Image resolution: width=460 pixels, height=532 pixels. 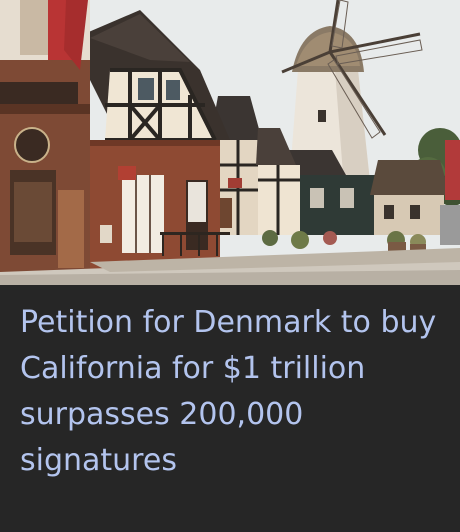 I want to click on building-left, so click(x=45, y=142).